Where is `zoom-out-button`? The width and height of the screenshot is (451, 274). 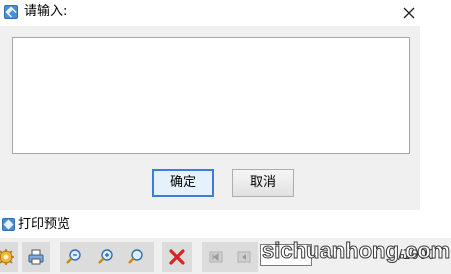 zoom-out-button is located at coordinates (74, 257).